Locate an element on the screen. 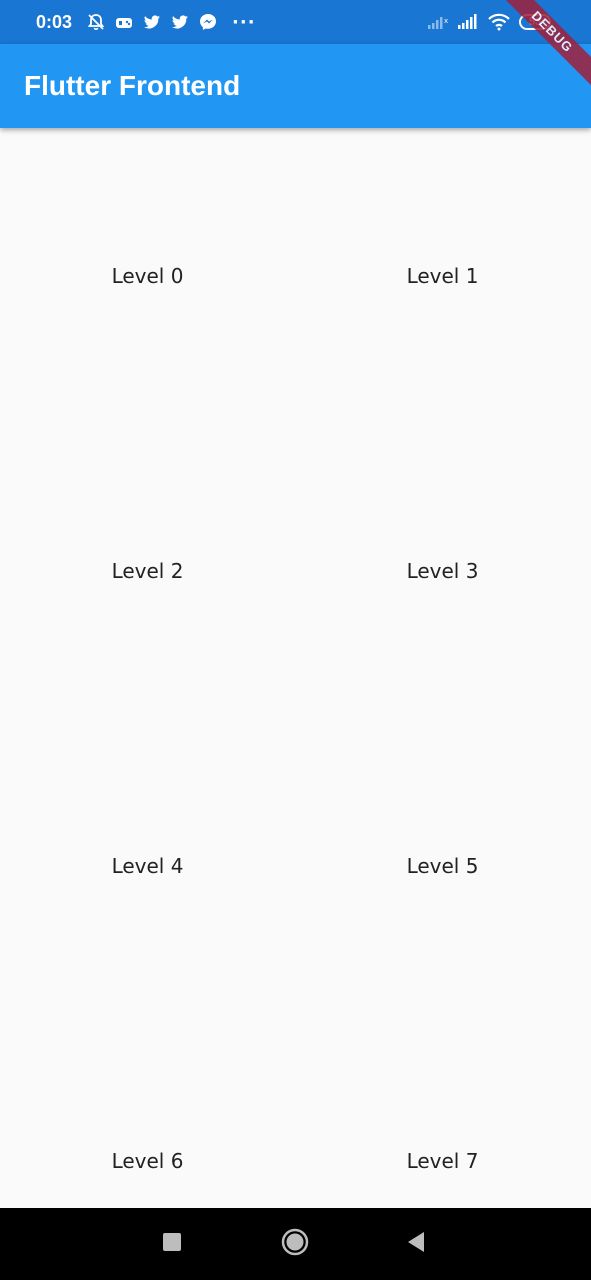  level-label: Level 7 is located at coordinates (442, 1160).